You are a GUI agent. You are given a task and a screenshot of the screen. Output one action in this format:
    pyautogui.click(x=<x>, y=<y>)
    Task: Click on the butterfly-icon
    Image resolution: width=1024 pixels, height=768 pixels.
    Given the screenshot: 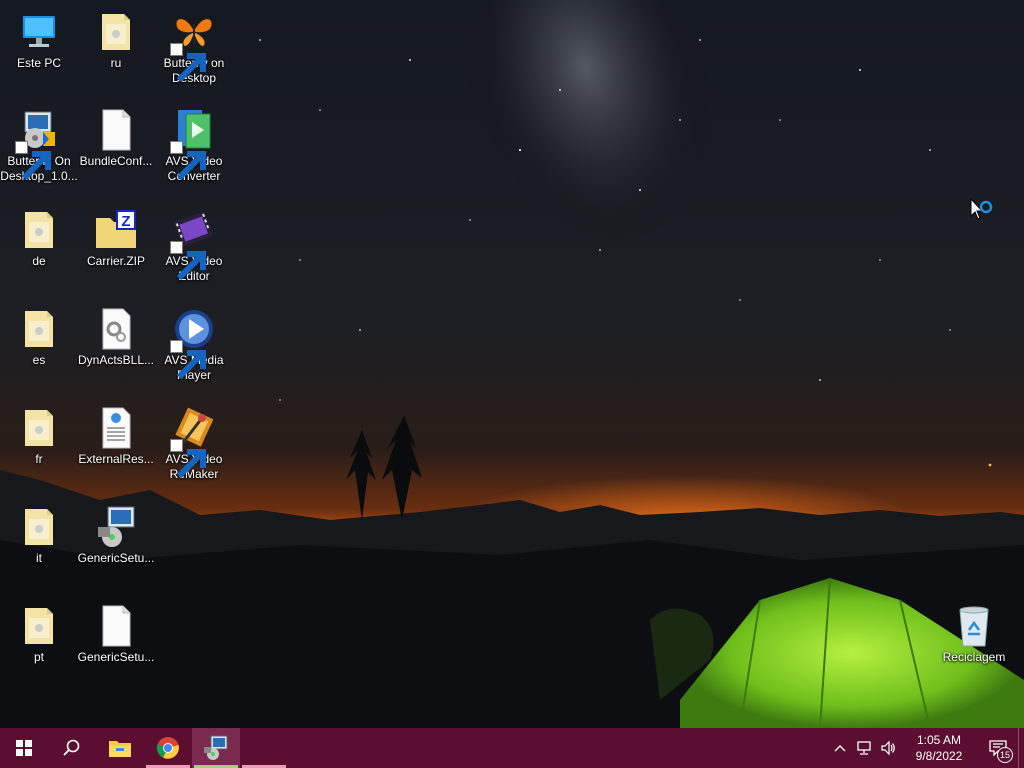 What is the action you would take?
    pyautogui.click(x=193, y=46)
    